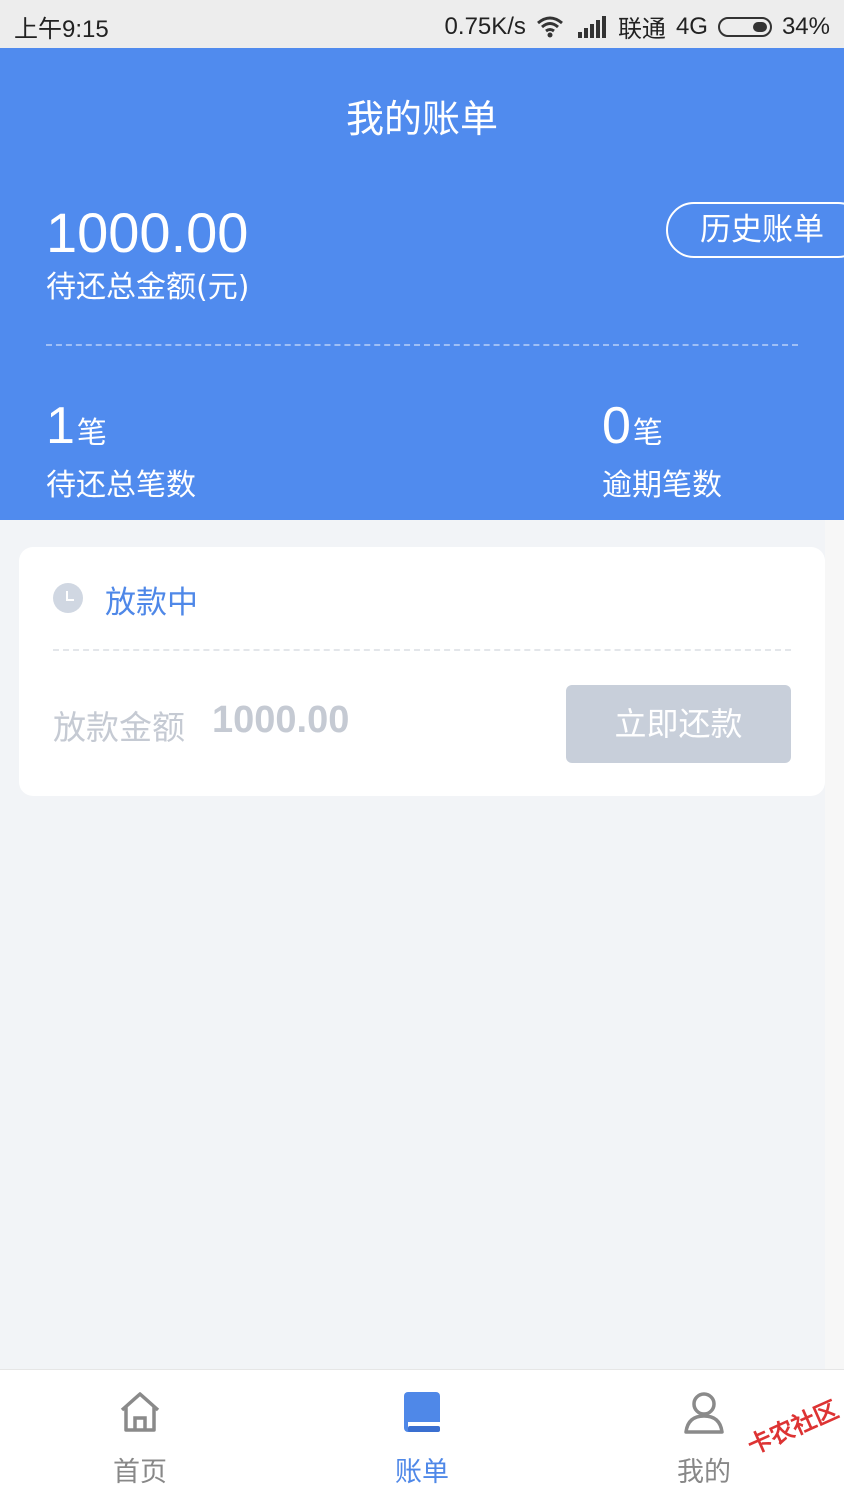 This screenshot has width=844, height=1501. Describe the element at coordinates (140, 1435) in the screenshot. I see `nav-item-home: 首页` at that location.